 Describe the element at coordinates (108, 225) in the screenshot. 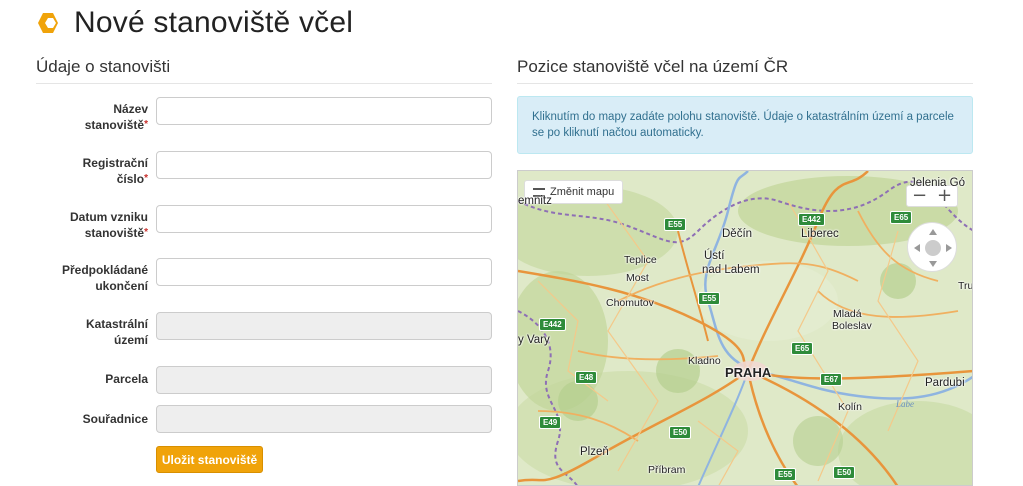

I see `date-start-label: Datum vzniku stanoviště*` at that location.